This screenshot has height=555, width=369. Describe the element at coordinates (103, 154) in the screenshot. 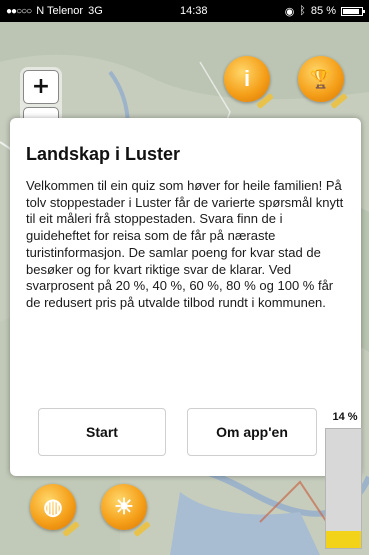

I see `dialog-title: Landskap i Luster` at that location.